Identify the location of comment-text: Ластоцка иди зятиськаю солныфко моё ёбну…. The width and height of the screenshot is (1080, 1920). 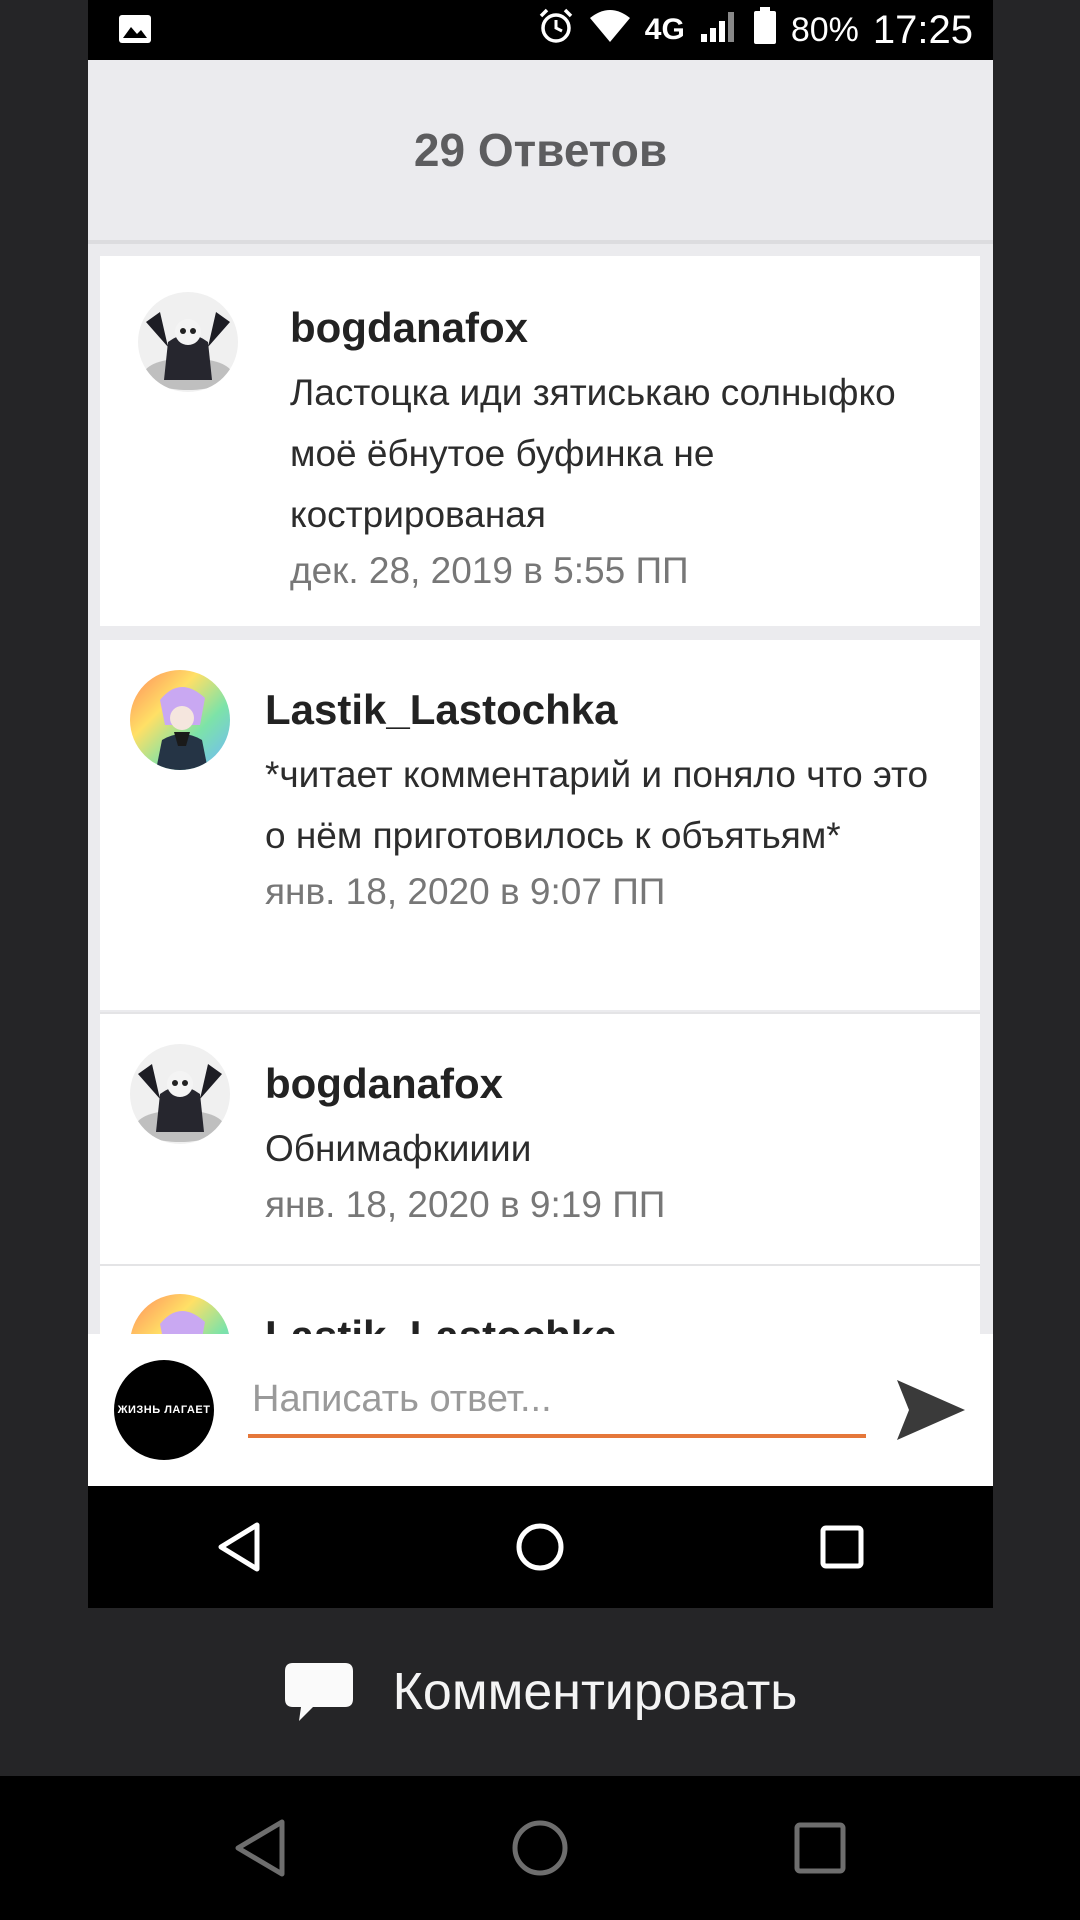
(593, 453).